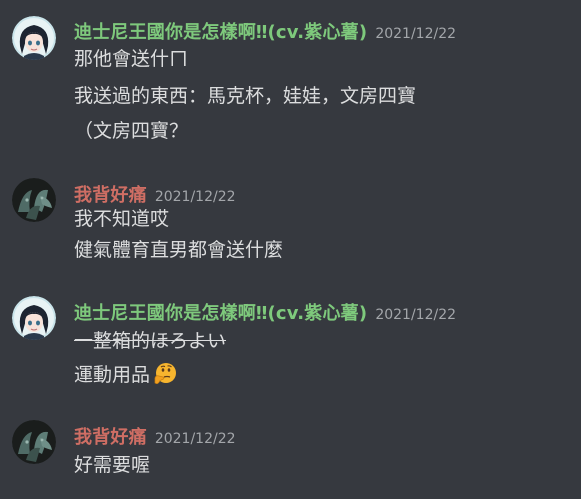 The image size is (581, 499). Describe the element at coordinates (245, 96) in the screenshot. I see `message-text: 我送過的東西：馬克杯，娃娃，文房四寶` at that location.